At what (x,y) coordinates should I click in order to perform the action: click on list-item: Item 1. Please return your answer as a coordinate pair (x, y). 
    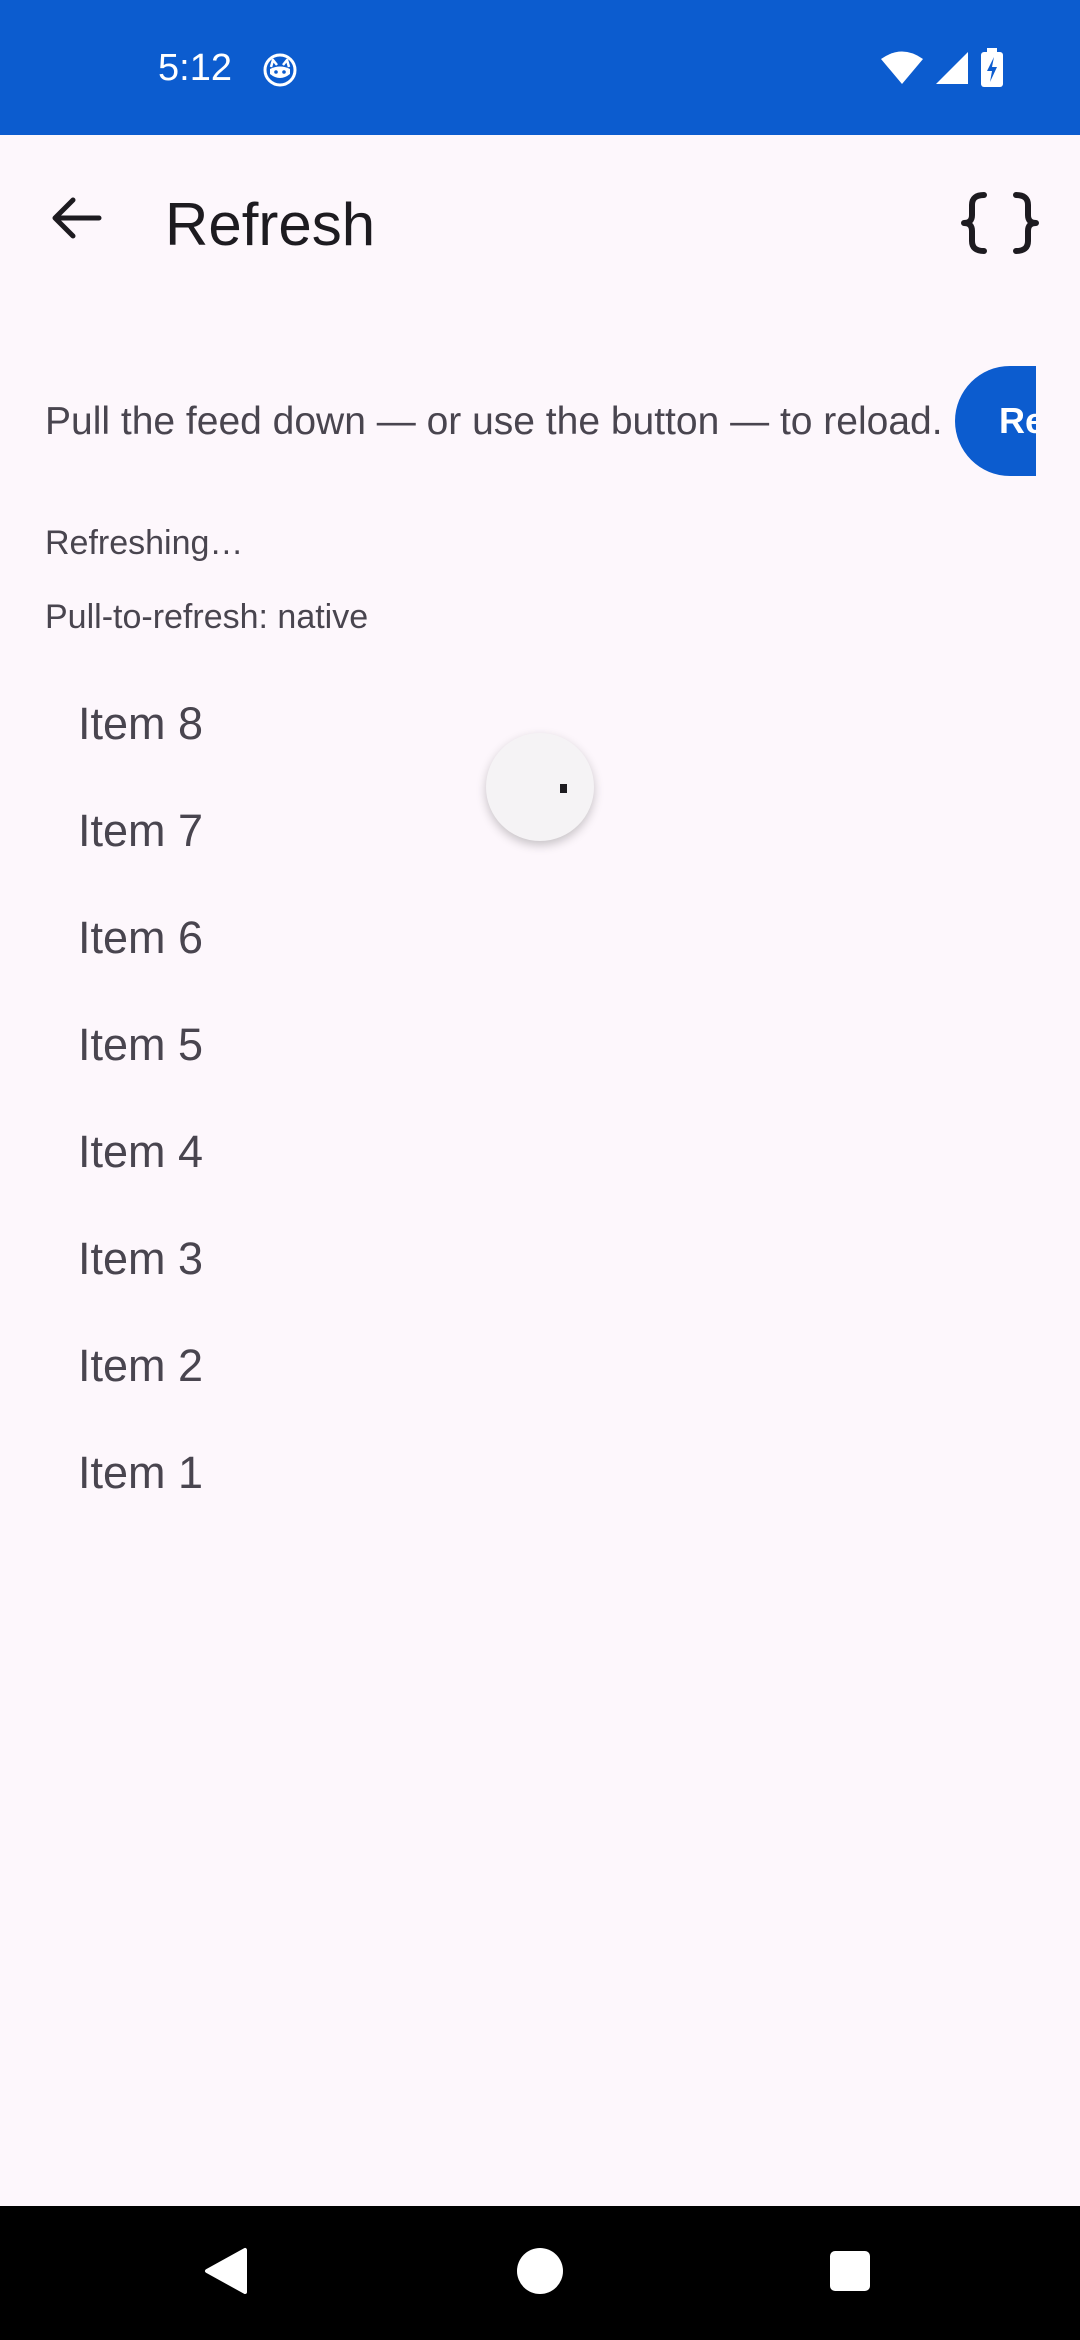
    Looking at the image, I should click on (540, 1472).